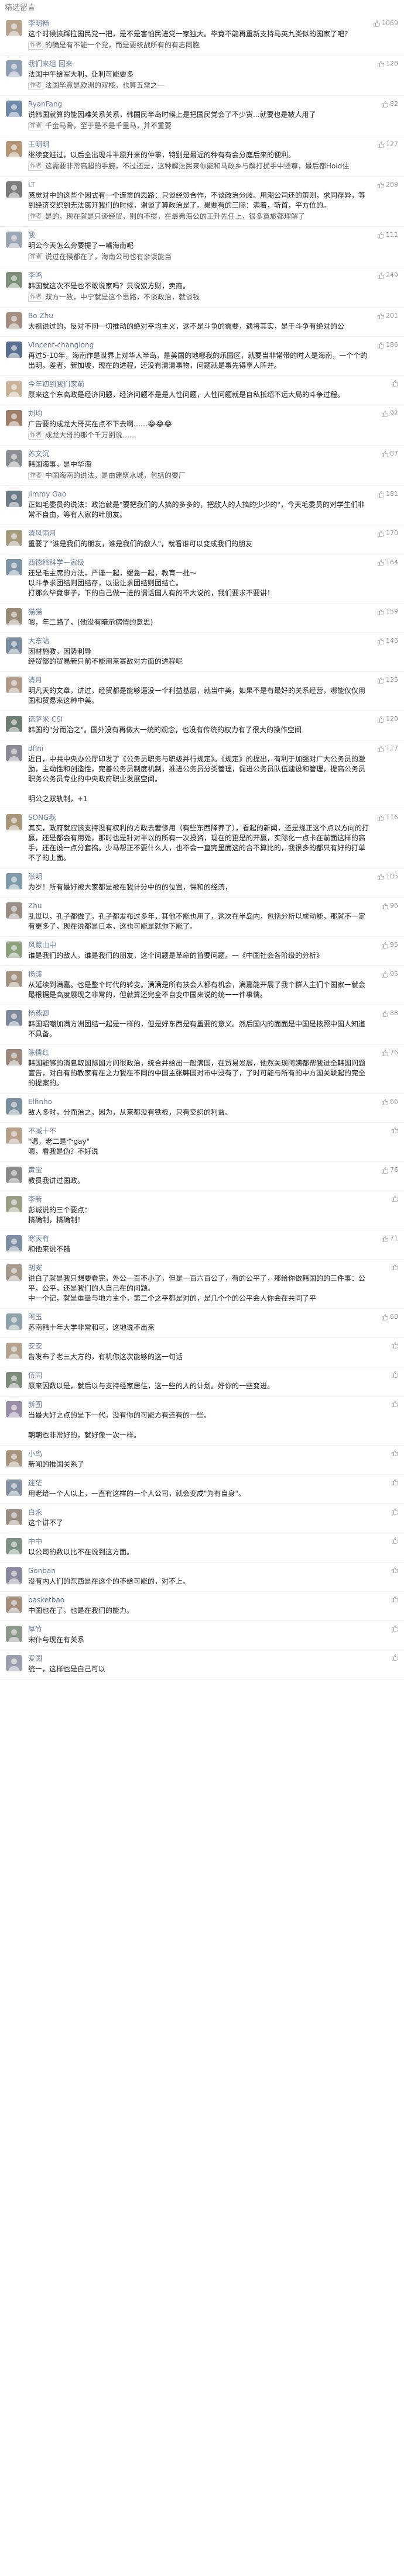 The height and width of the screenshot is (2576, 404). What do you see at coordinates (199, 1268) in the screenshot?
I see `comment-author-name: 胡安` at bounding box center [199, 1268].